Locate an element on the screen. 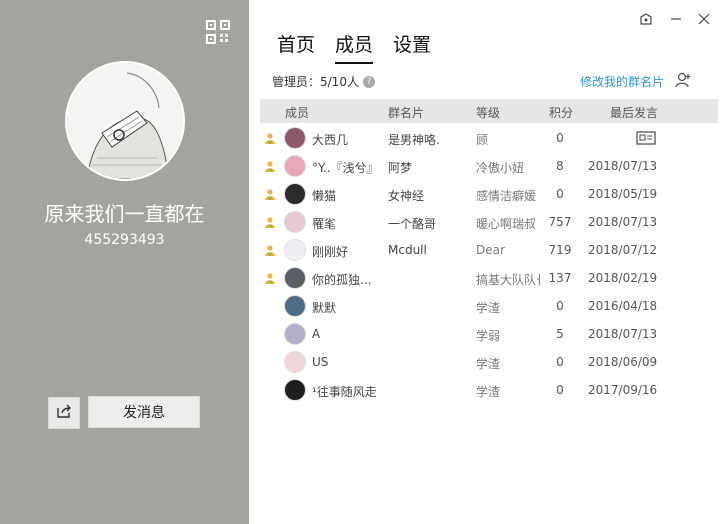 Image resolution: width=724 pixels, height=524 pixels. member-name: 刚刚好 is located at coordinates (330, 252).